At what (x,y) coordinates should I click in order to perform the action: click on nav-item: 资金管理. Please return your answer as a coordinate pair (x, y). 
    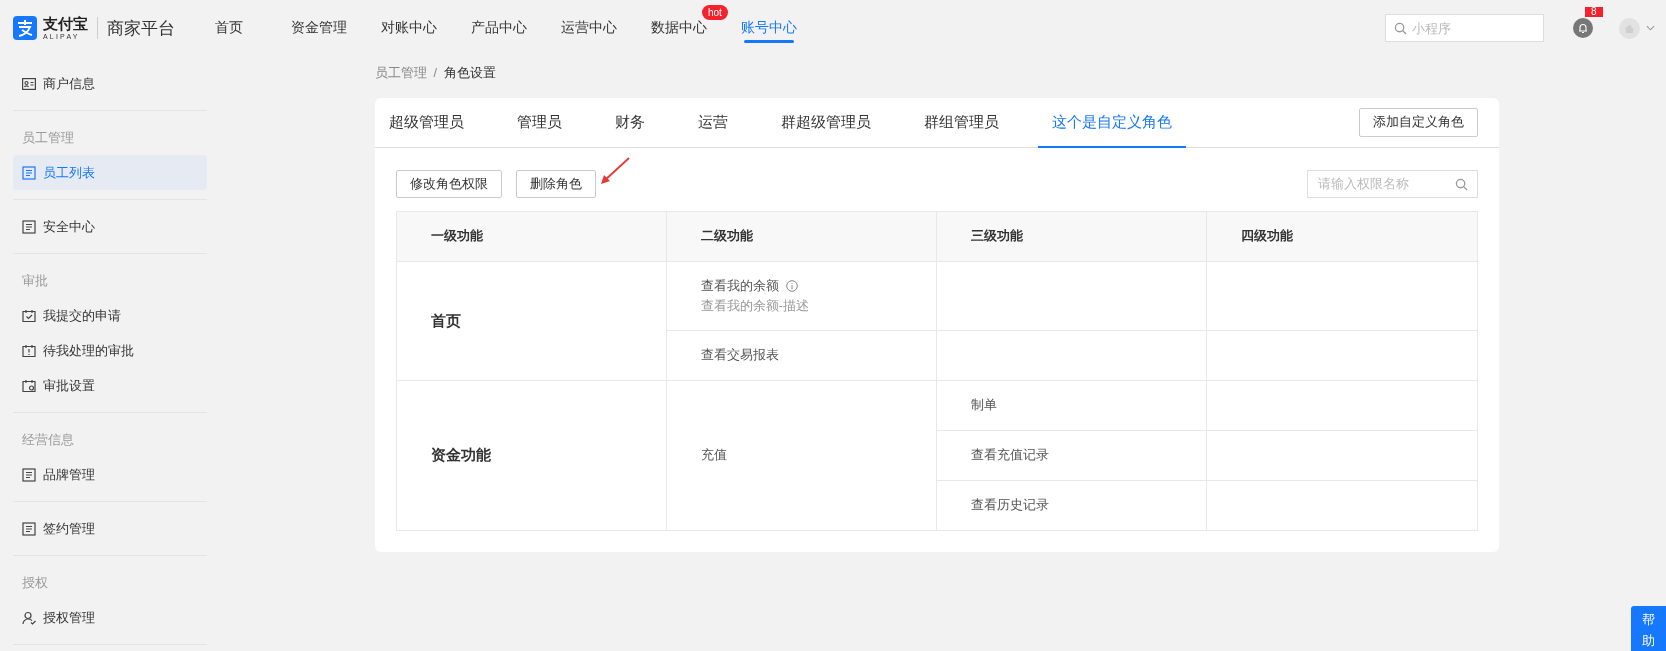
    Looking at the image, I should click on (319, 28).